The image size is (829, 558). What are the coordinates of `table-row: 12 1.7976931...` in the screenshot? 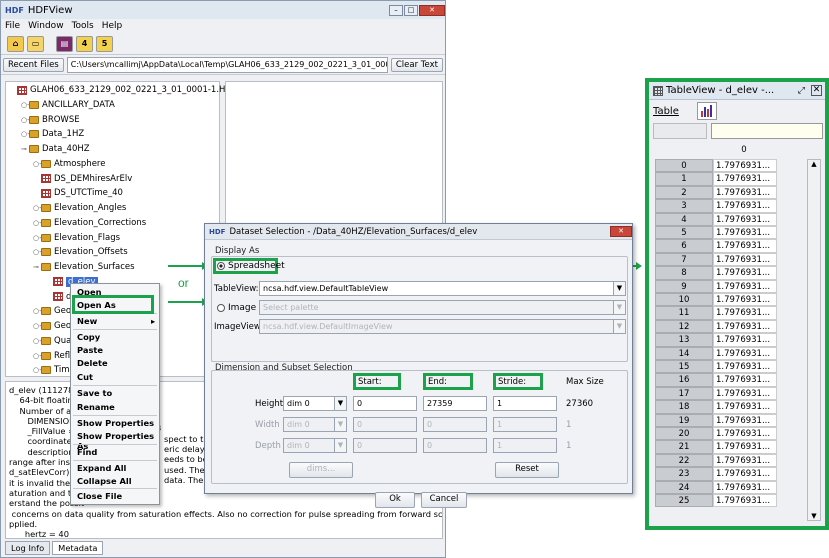 It's located at (716, 326).